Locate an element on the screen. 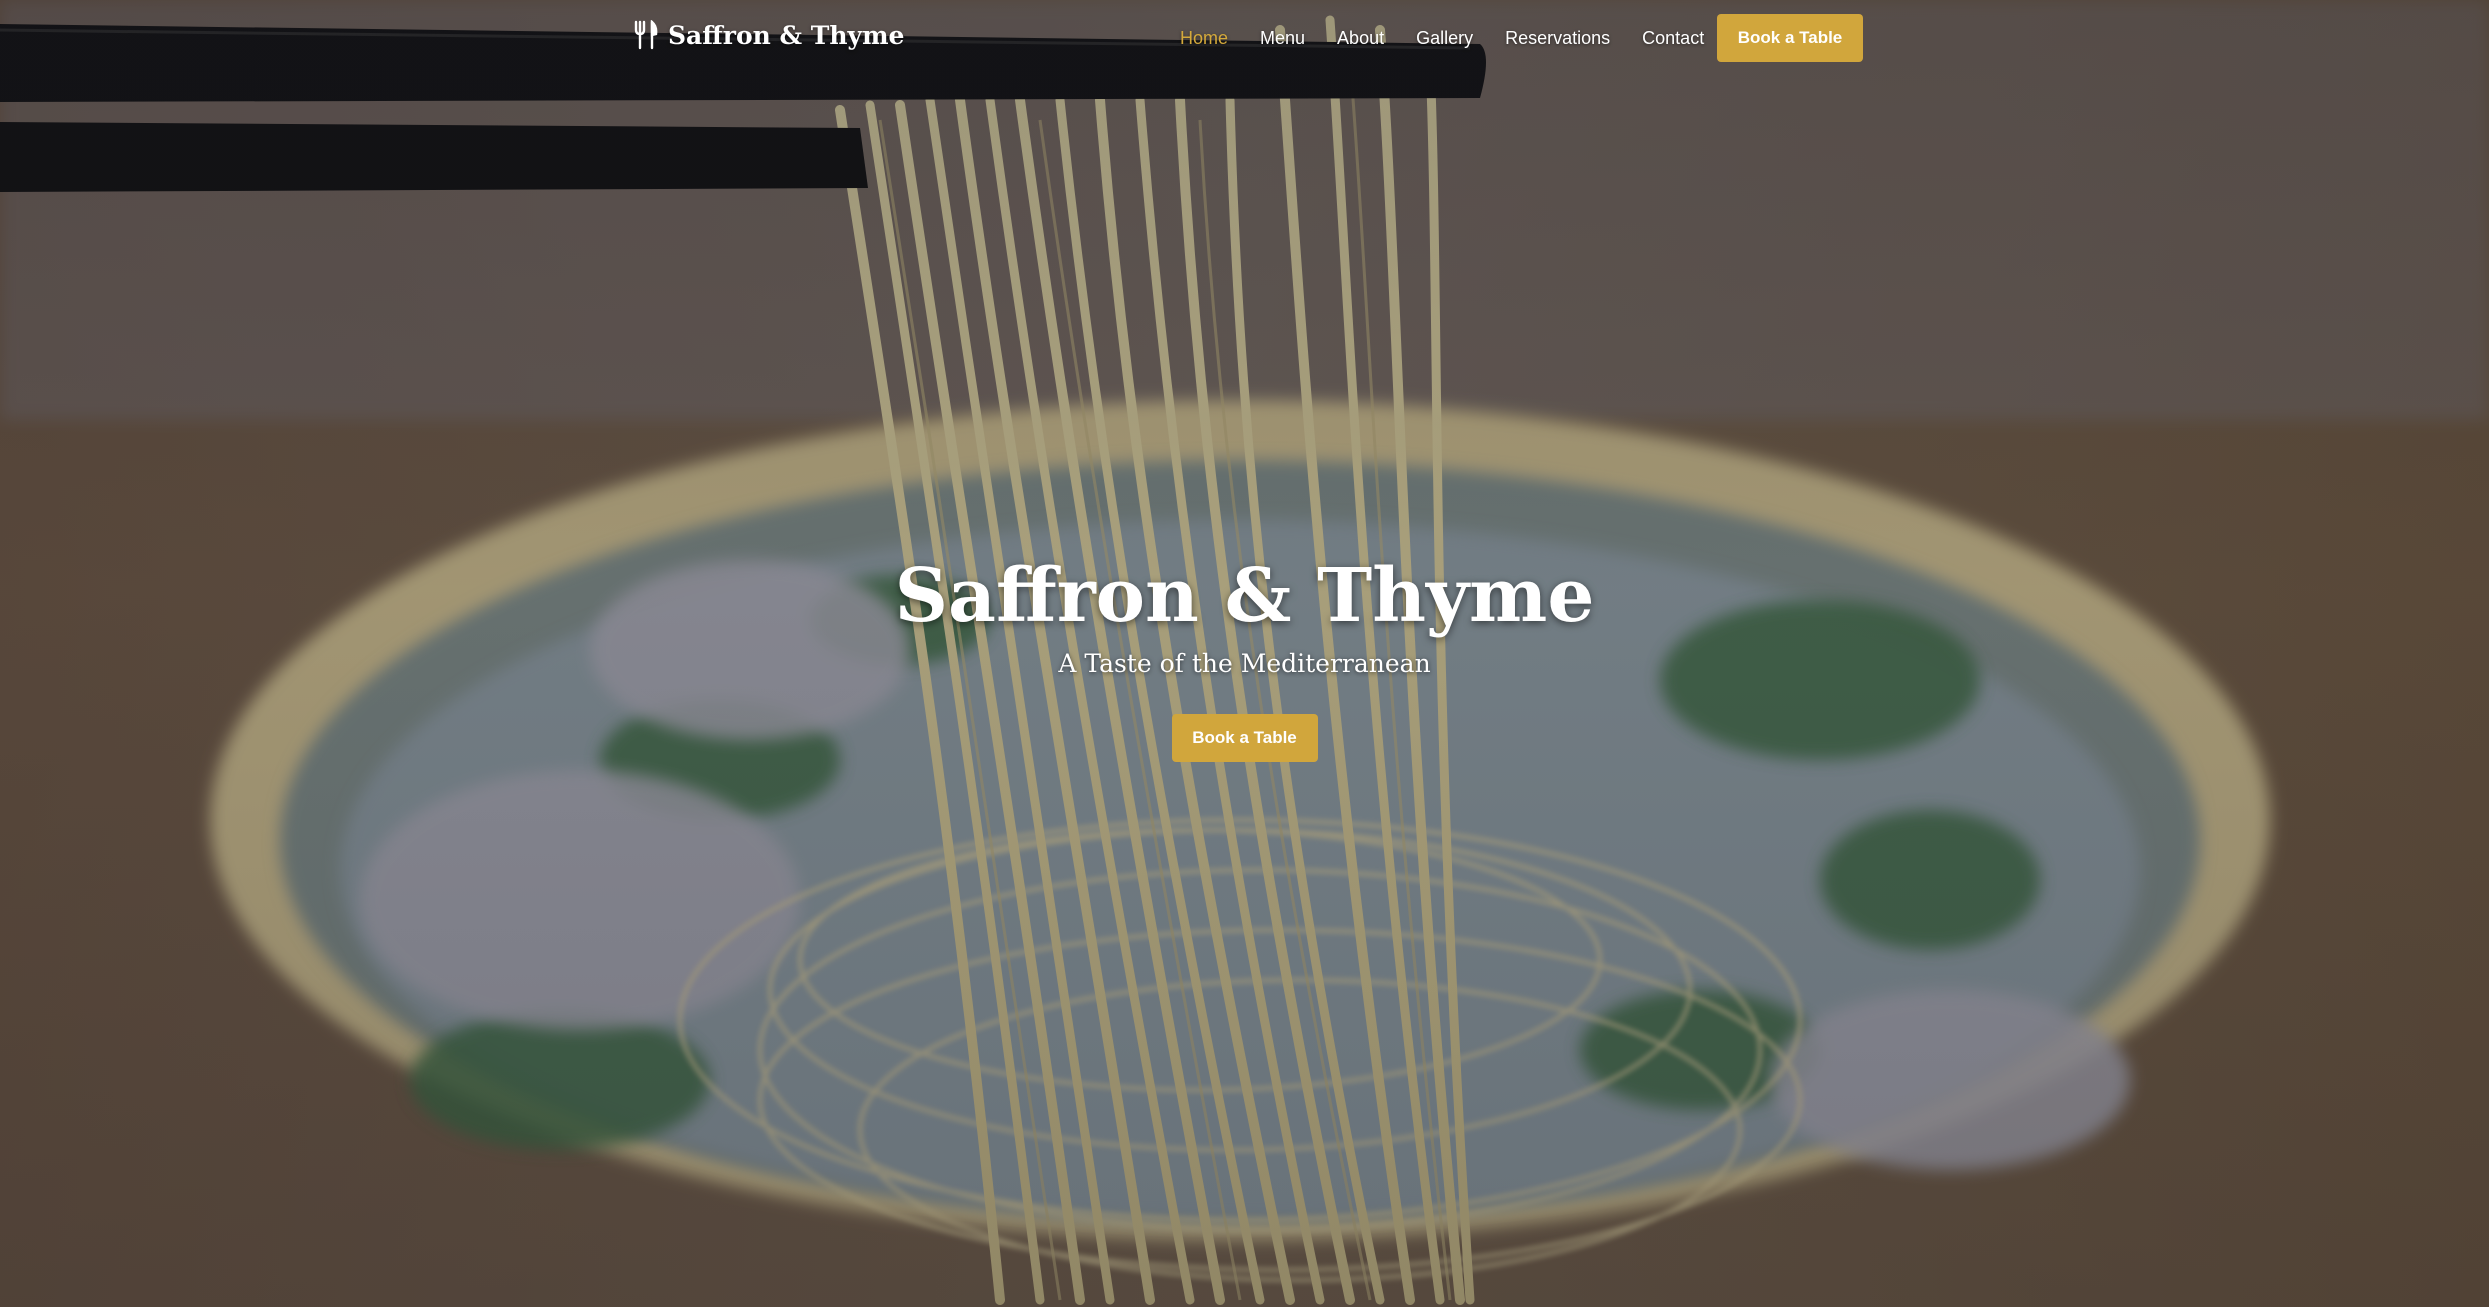  nav-link-menu: Menu is located at coordinates (1282, 38).